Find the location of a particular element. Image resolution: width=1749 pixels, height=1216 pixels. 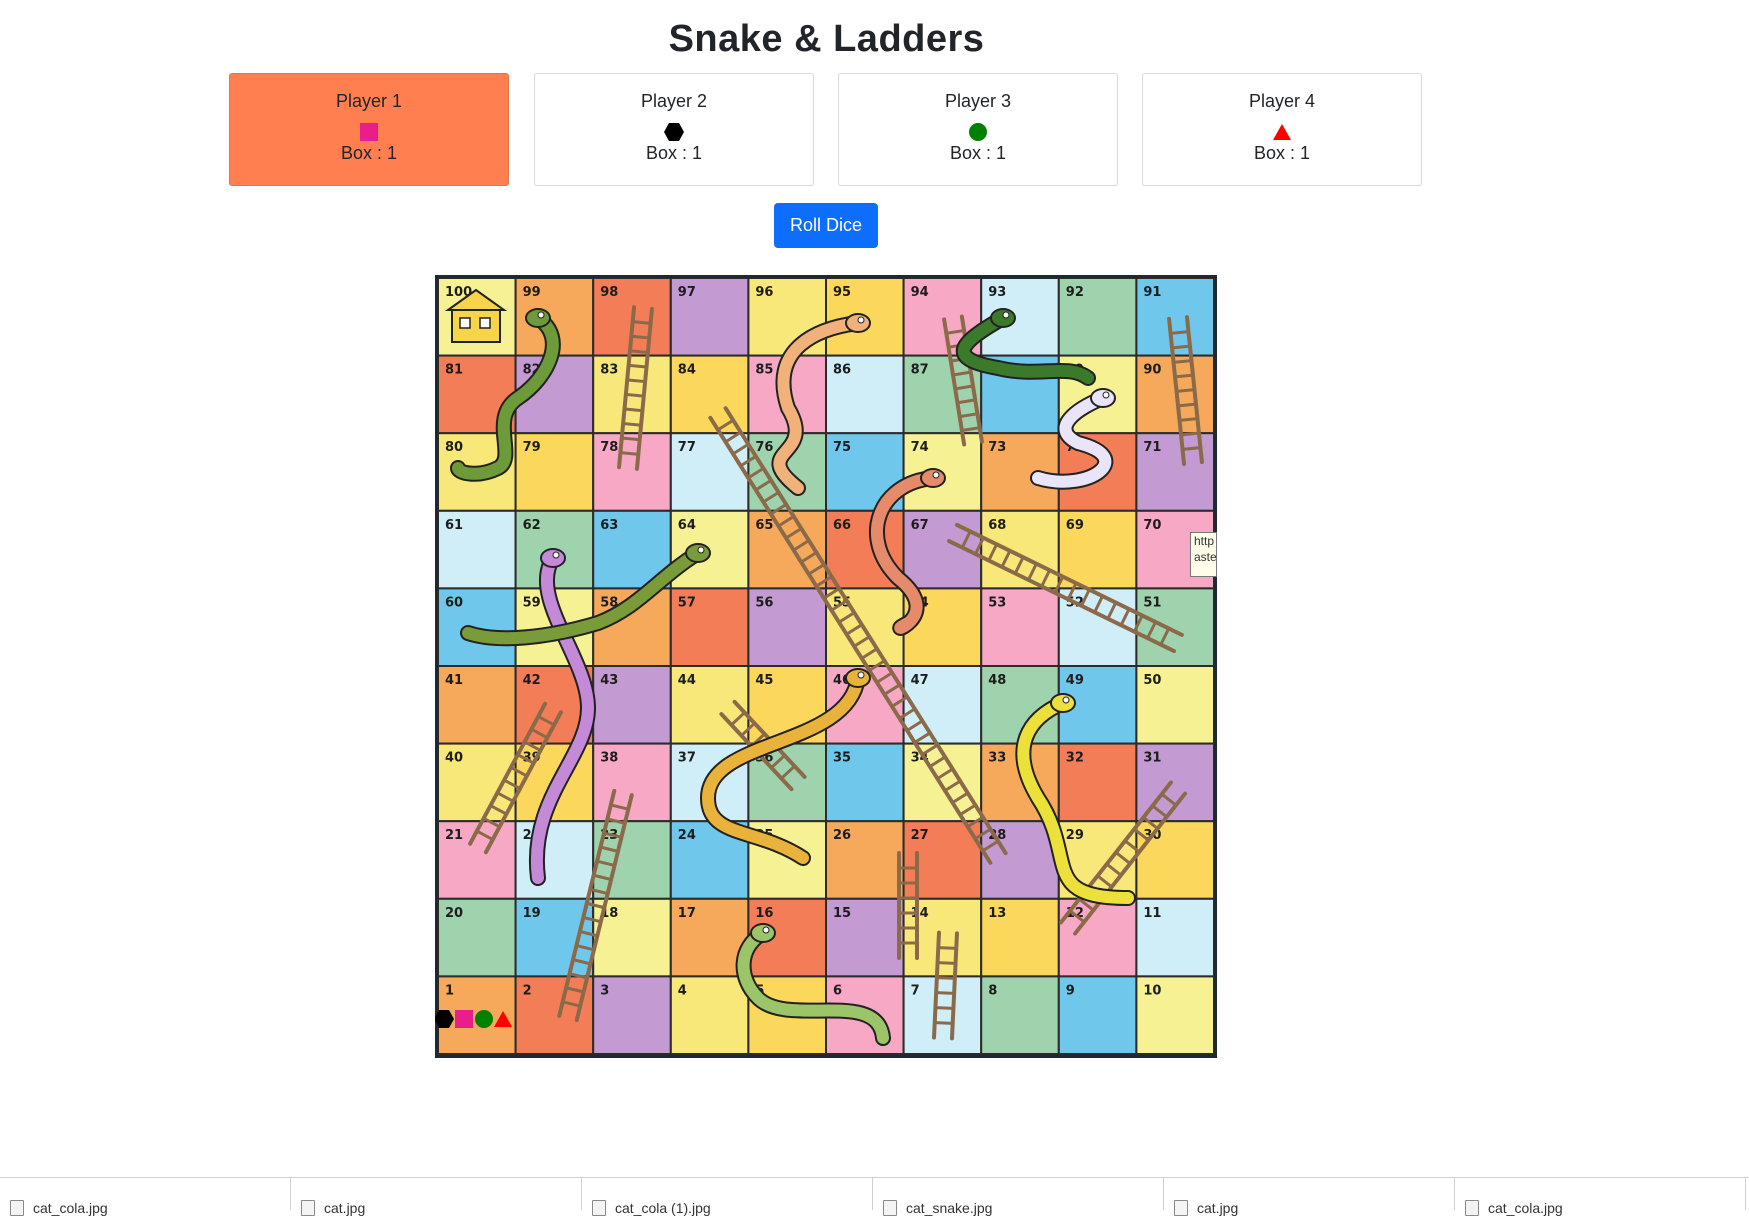

player-card-2: Player 2 Box : 1 is located at coordinates (674, 129).